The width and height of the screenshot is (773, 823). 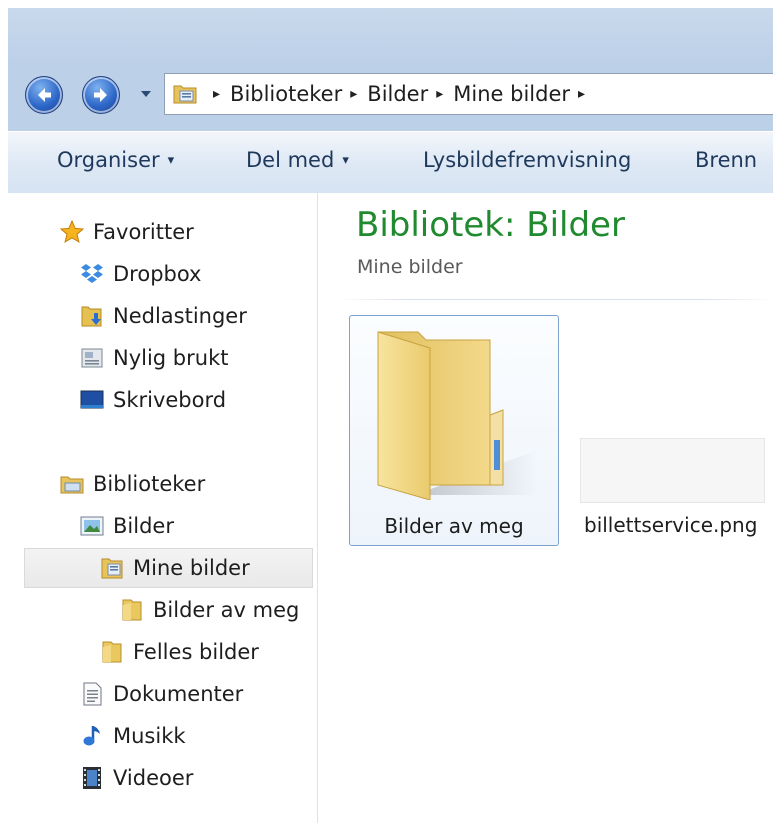 I want to click on back-button, so click(x=44, y=95).